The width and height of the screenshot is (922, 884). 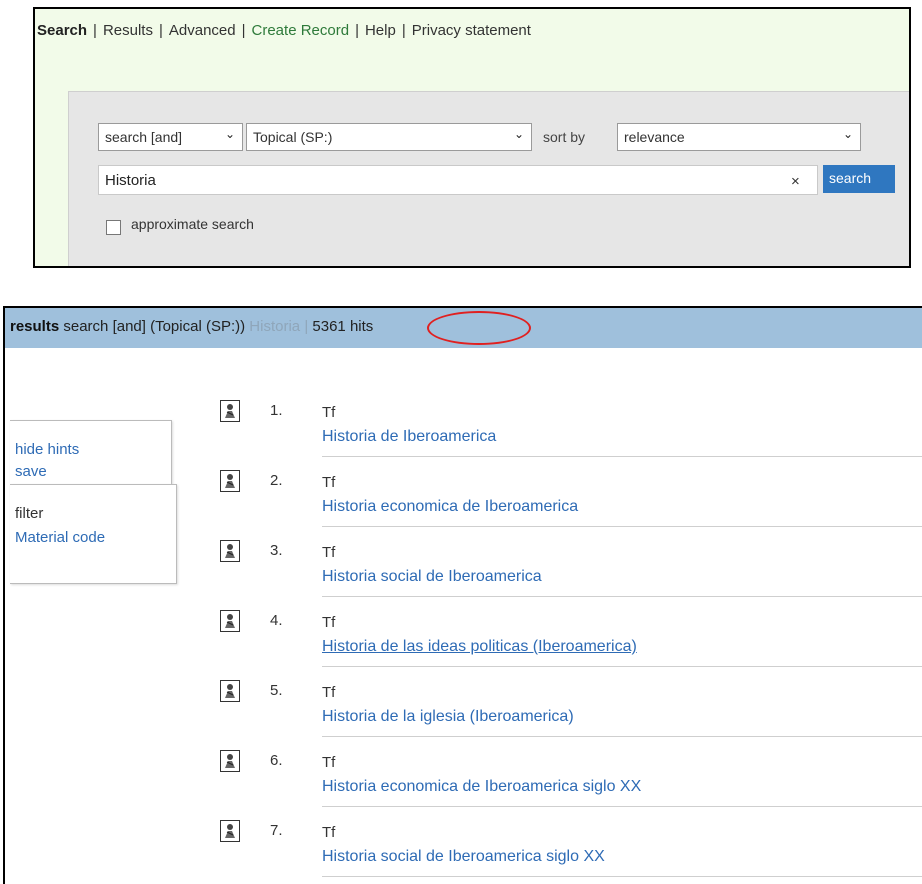 What do you see at coordinates (275, 326) in the screenshot?
I see `results-term: Historia` at bounding box center [275, 326].